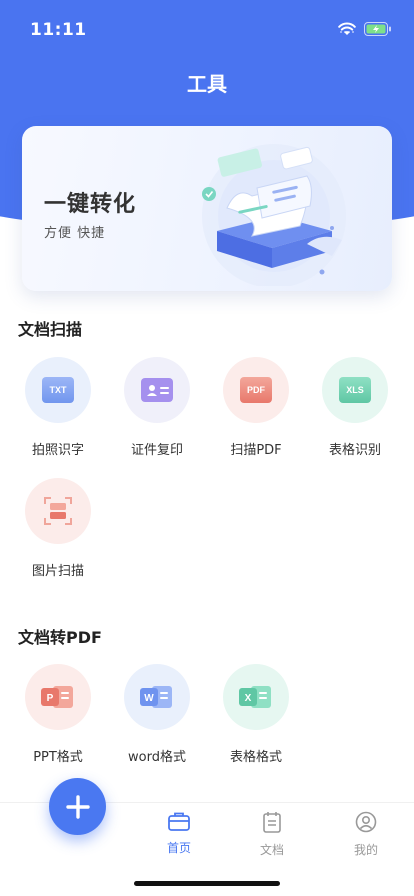 Image resolution: width=414 pixels, height=896 pixels. What do you see at coordinates (178, 848) in the screenshot?
I see `tab-label: 首页` at bounding box center [178, 848].